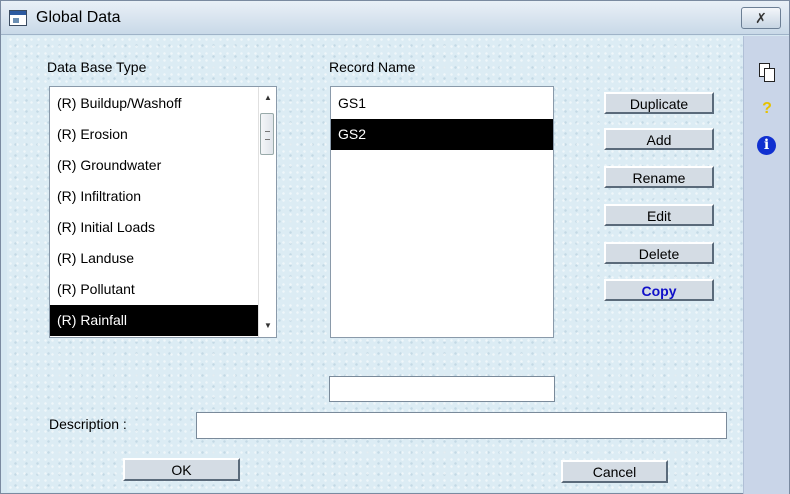 The width and height of the screenshot is (790, 494). Describe the element at coordinates (766, 145) in the screenshot. I see `info-icon: i` at that location.